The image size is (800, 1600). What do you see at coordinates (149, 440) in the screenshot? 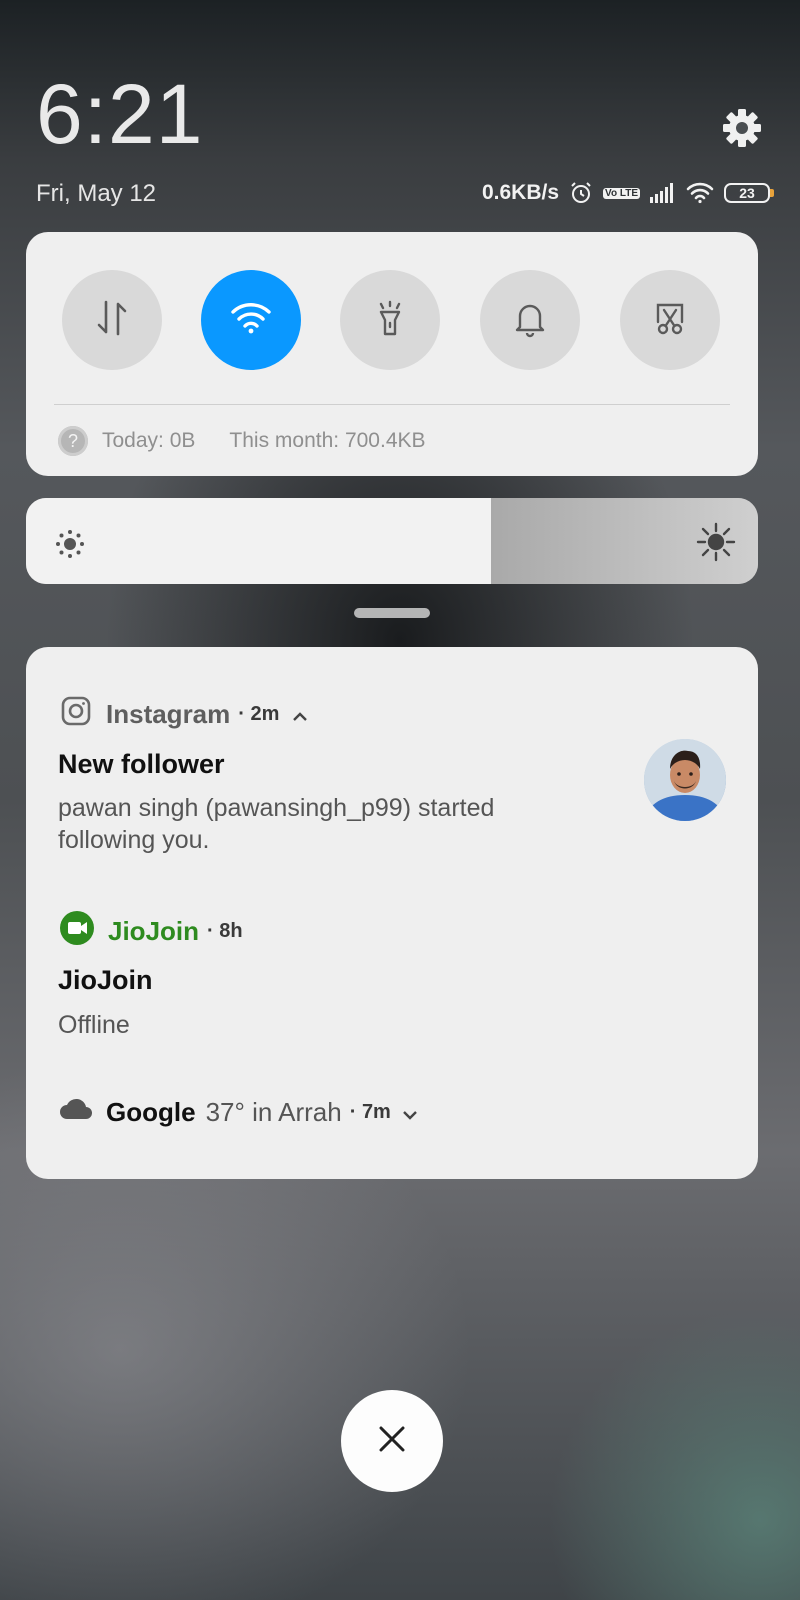
I see `usage-today: Today: 0B` at bounding box center [149, 440].